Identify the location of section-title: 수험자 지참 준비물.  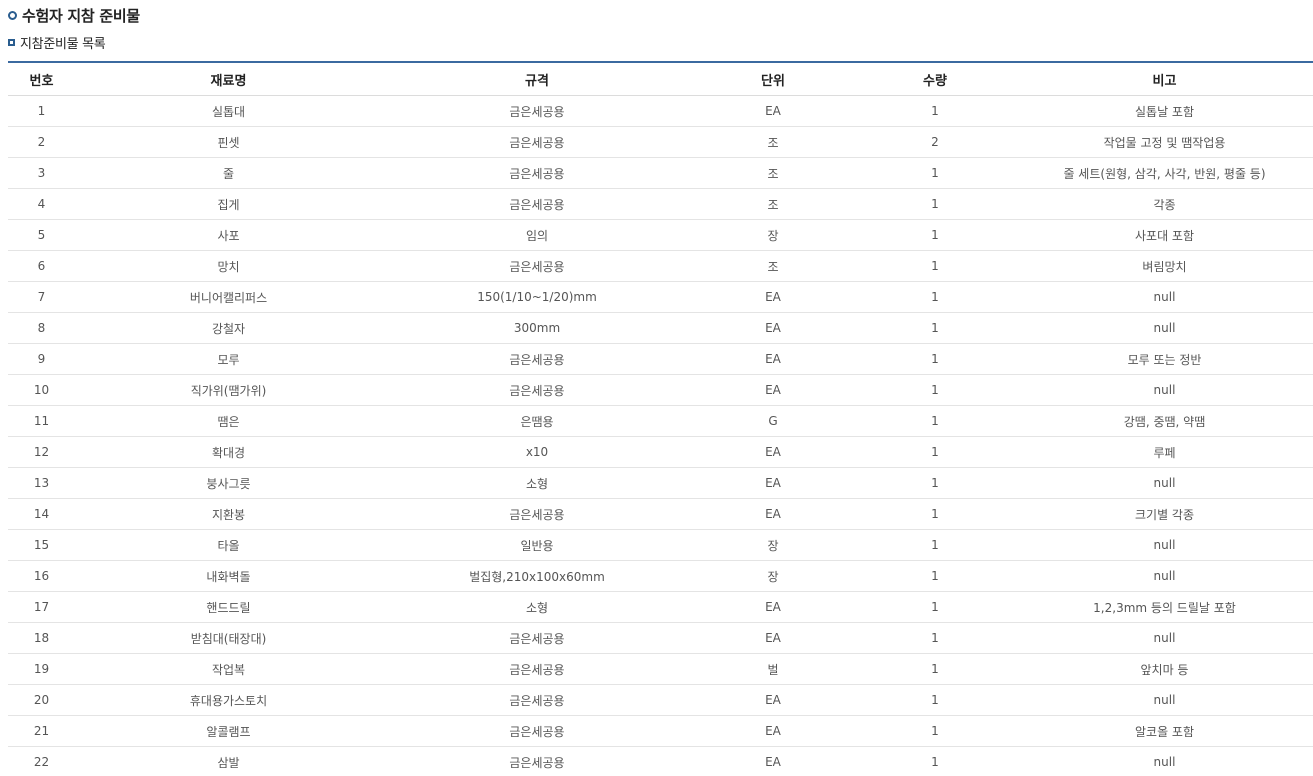
(74, 15).